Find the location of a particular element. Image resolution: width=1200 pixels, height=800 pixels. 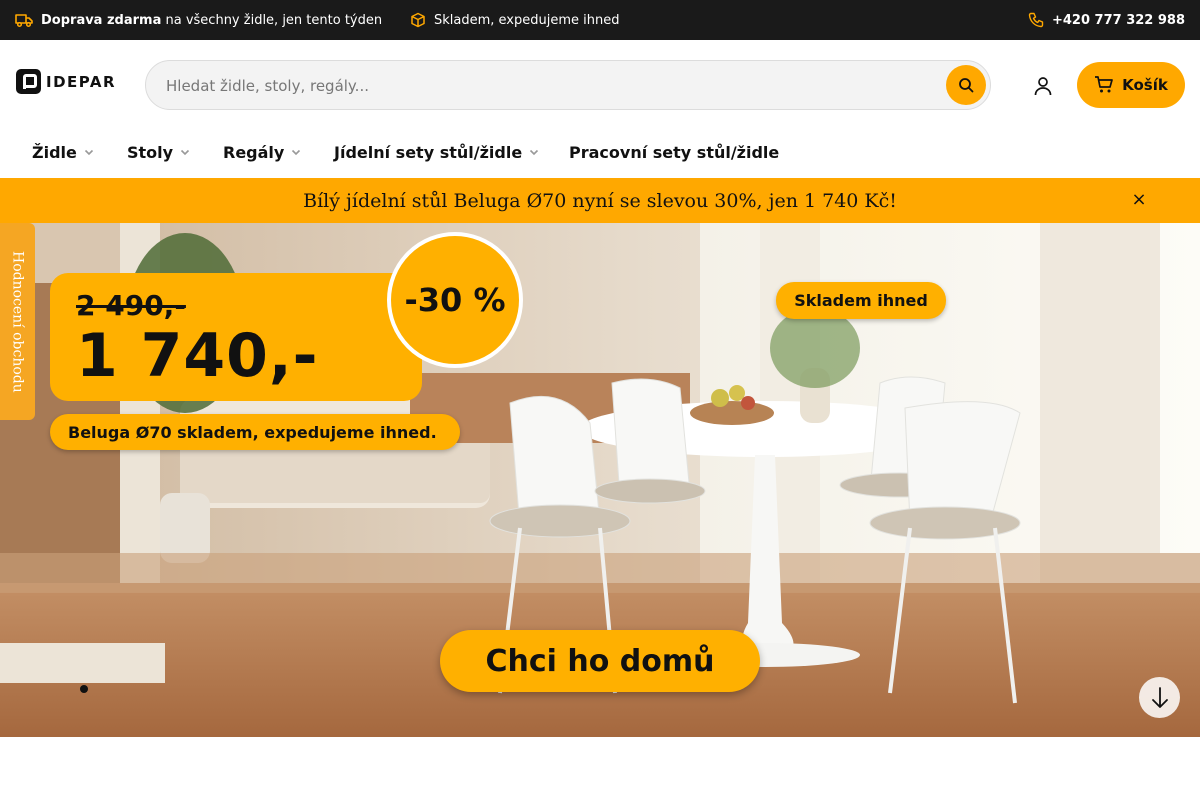

search-button is located at coordinates (966, 85).